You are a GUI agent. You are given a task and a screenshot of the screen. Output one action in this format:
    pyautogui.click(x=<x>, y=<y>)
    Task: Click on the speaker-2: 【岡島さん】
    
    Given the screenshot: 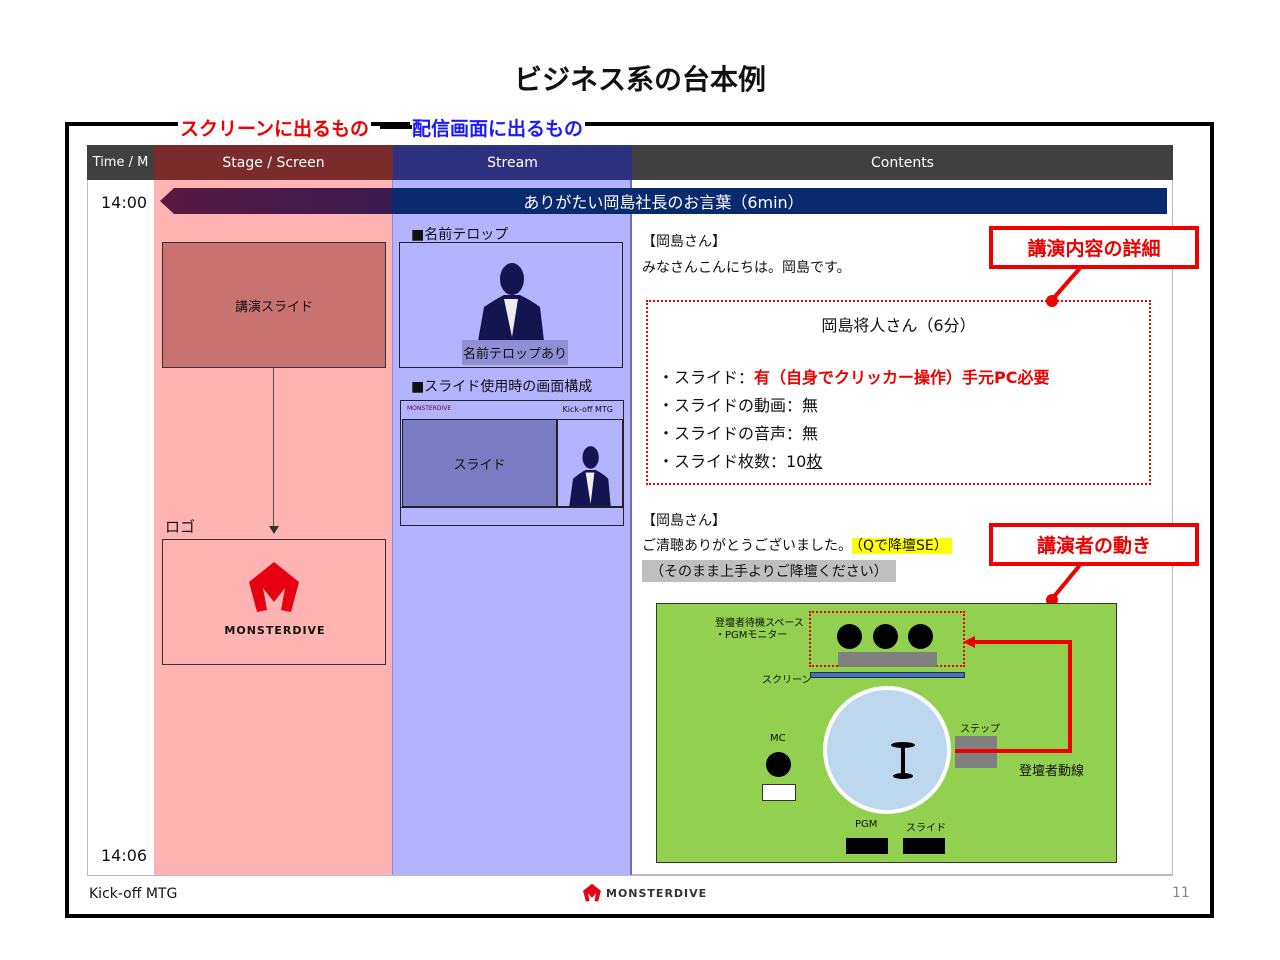 What is the action you would take?
    pyautogui.click(x=684, y=521)
    